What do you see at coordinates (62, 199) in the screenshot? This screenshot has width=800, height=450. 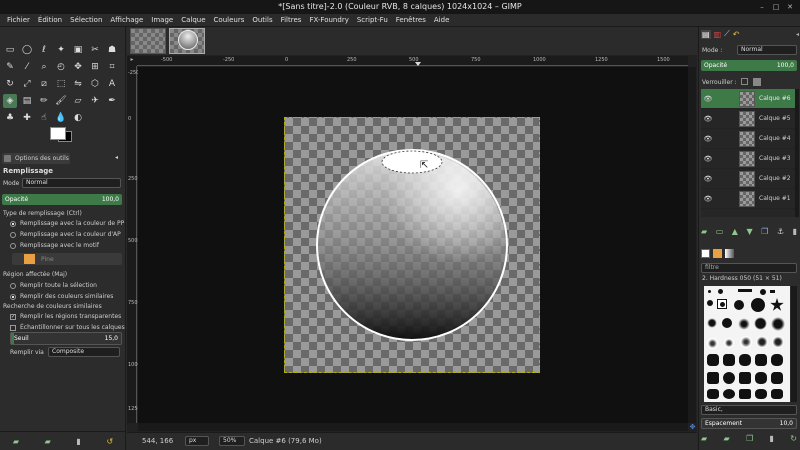 I see `opacity-slider: Opacité 100,0` at bounding box center [62, 199].